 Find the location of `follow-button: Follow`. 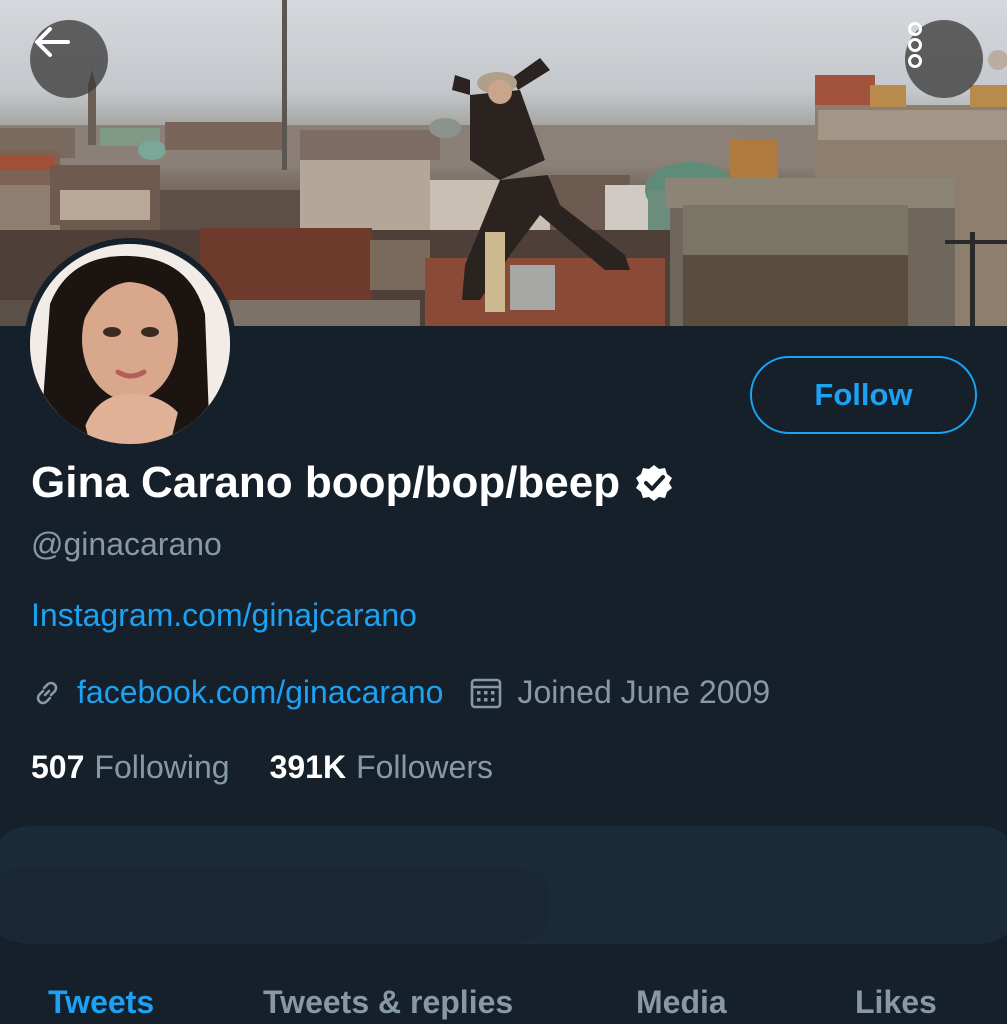

follow-button: Follow is located at coordinates (863, 395).